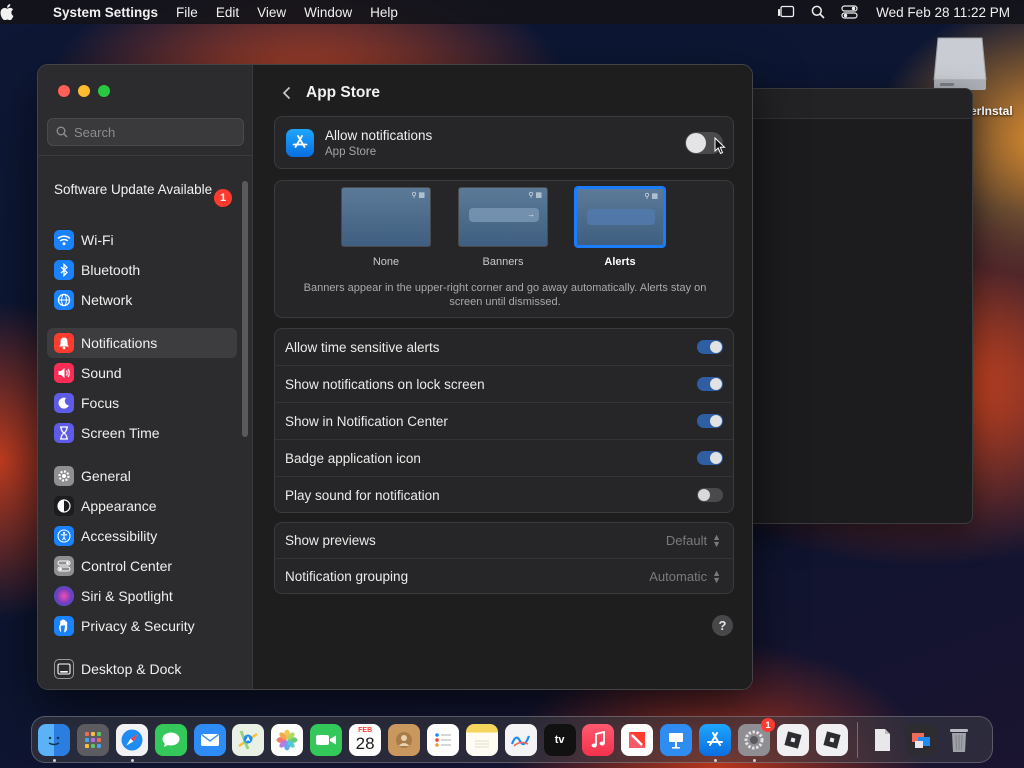 This screenshot has height=768, width=1024. What do you see at coordinates (386, 217) in the screenshot?
I see `style-preview-none: ⚲ ▦` at bounding box center [386, 217].